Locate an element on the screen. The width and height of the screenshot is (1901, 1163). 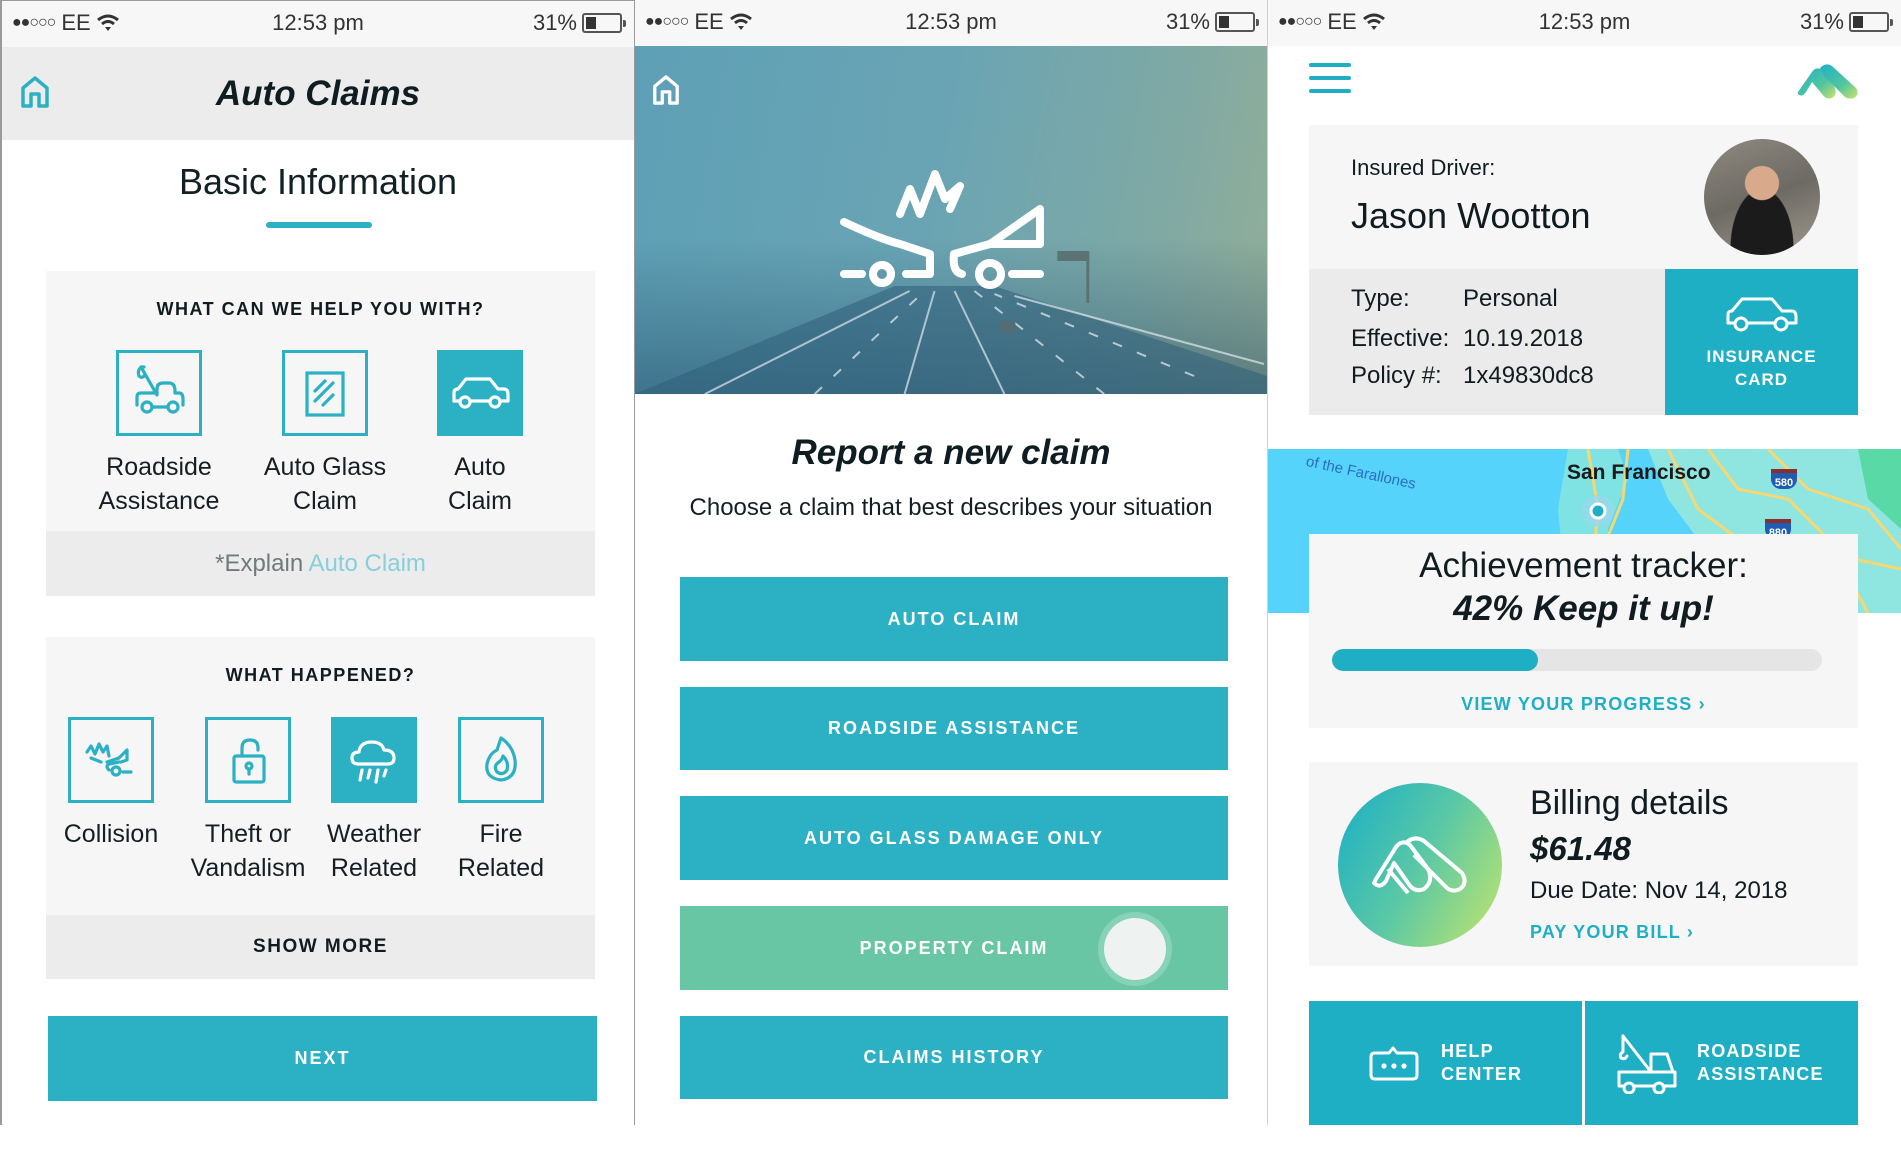
policy-value: 10.19.2018 is located at coordinates (1523, 338).